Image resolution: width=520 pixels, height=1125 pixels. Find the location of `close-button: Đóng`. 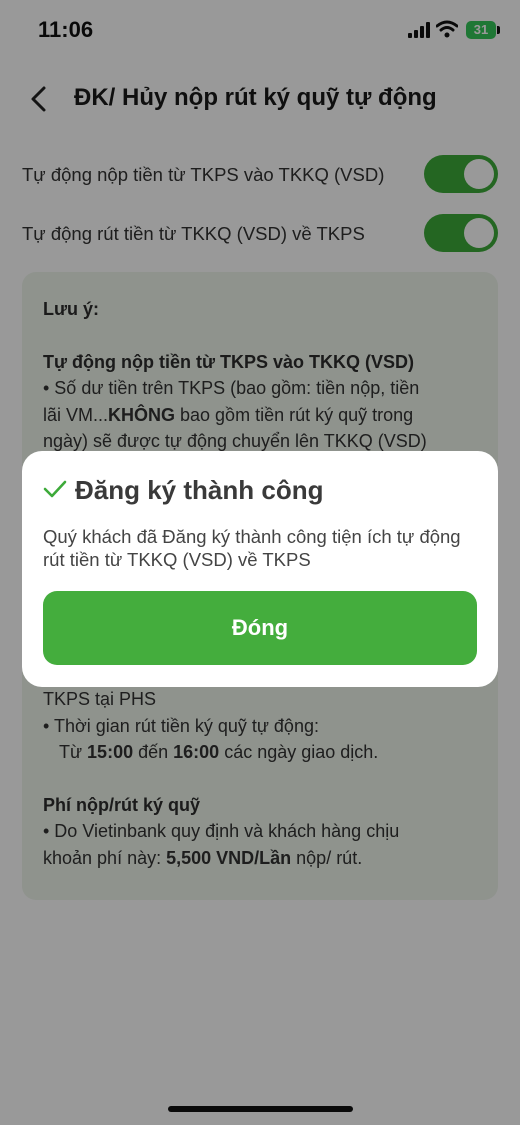

close-button: Đóng is located at coordinates (260, 628).